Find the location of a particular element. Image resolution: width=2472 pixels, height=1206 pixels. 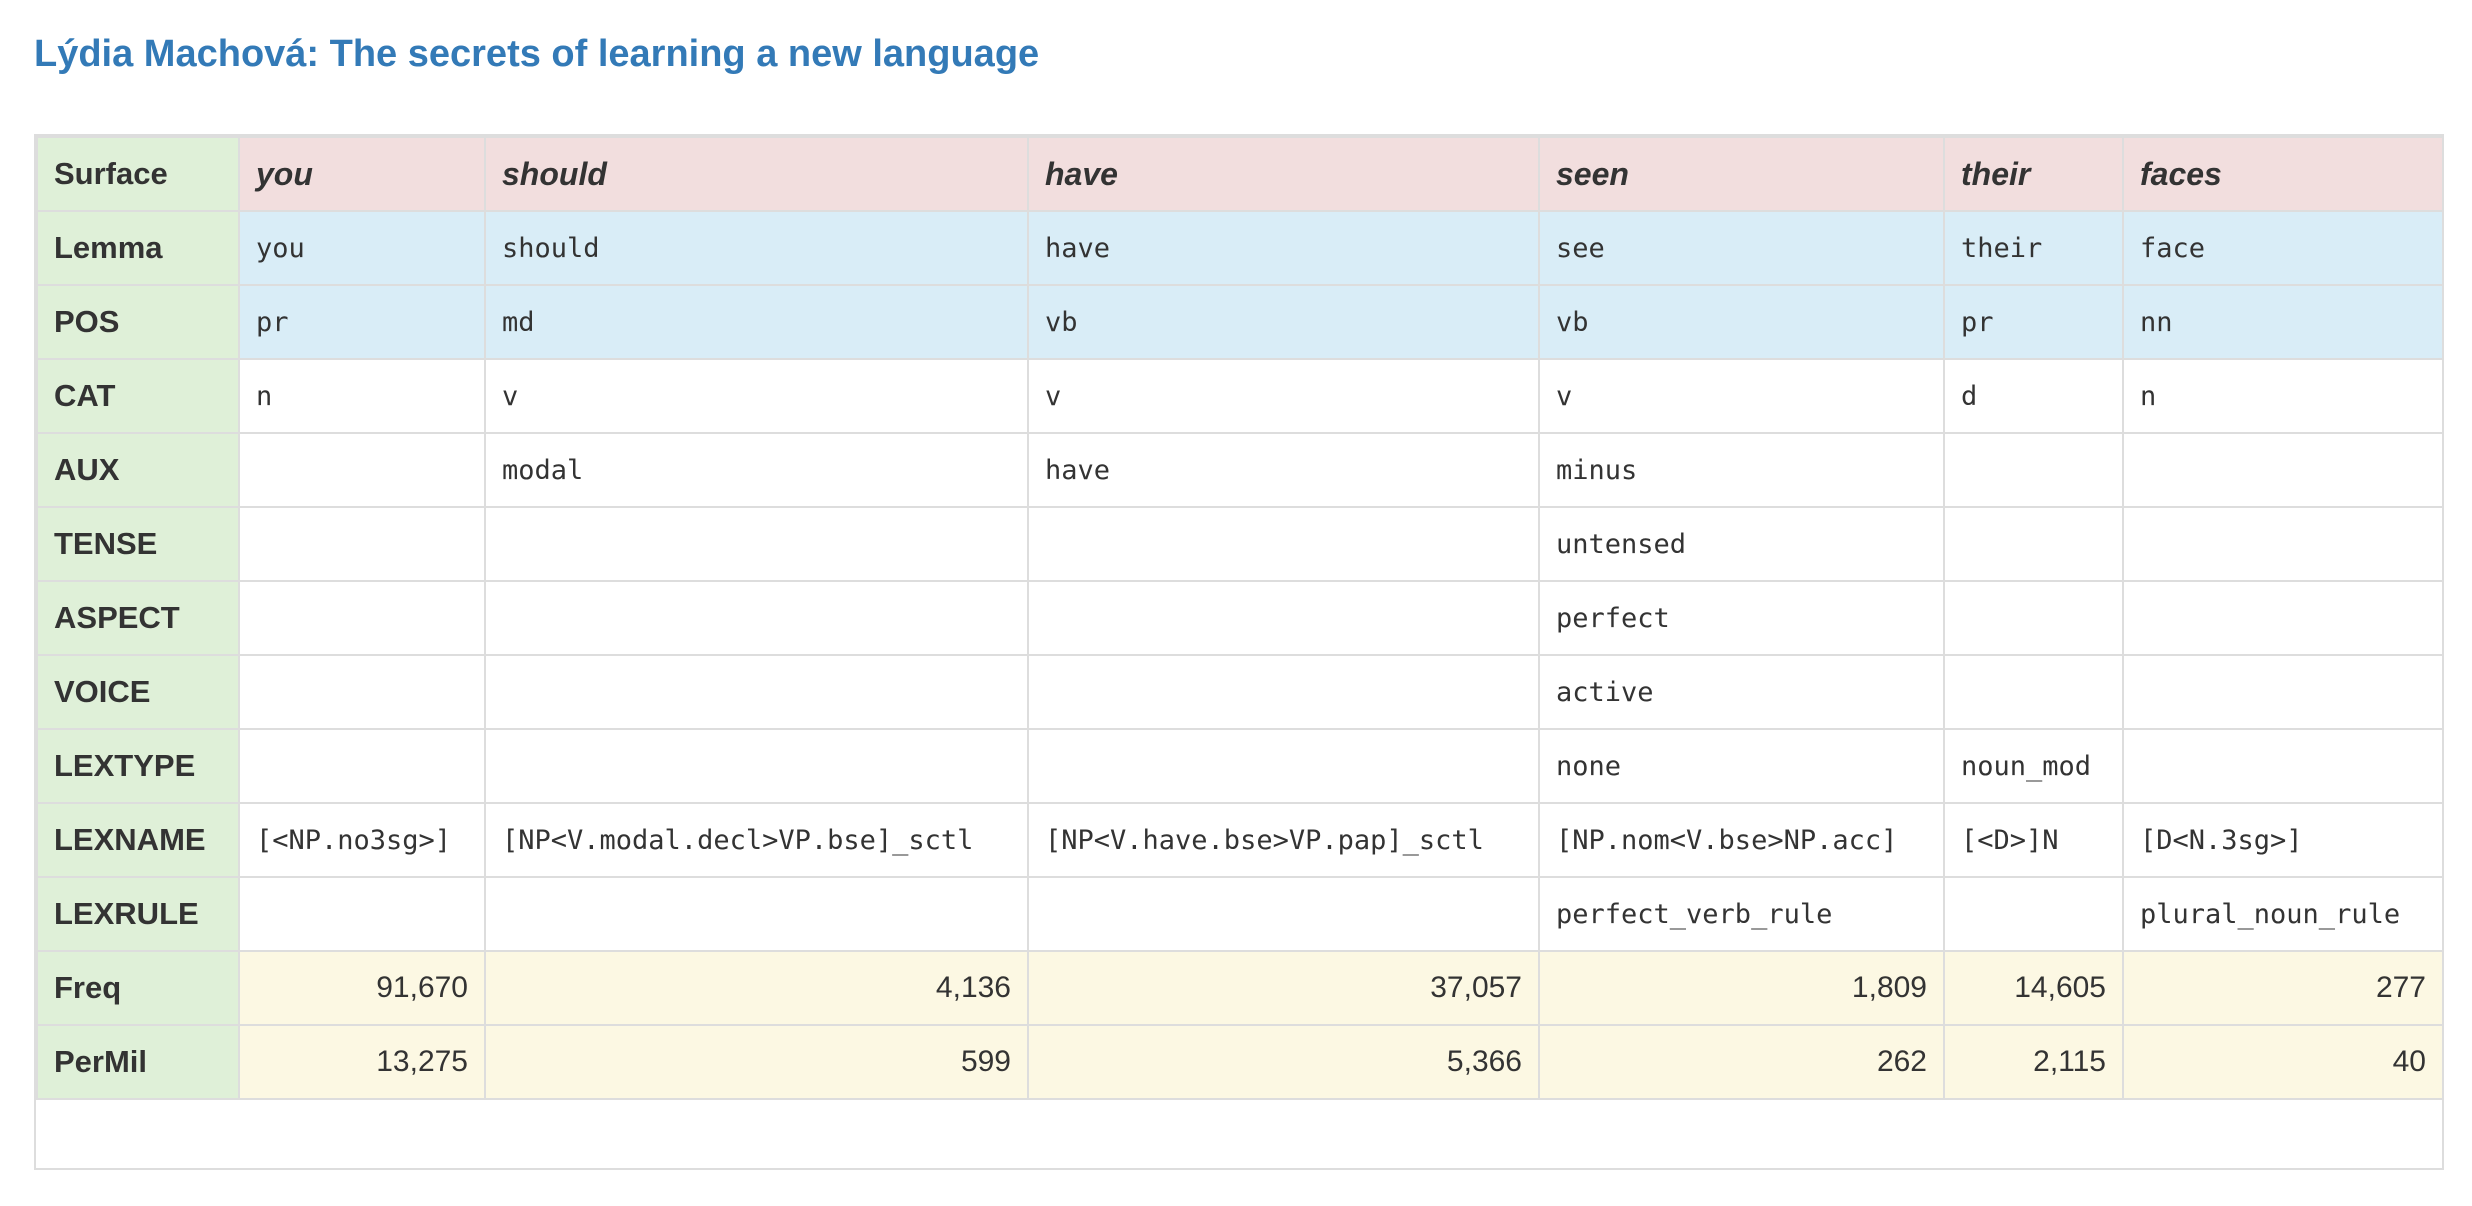

table-row-aspect: ASPECT perfect is located at coordinates (1240, 618).